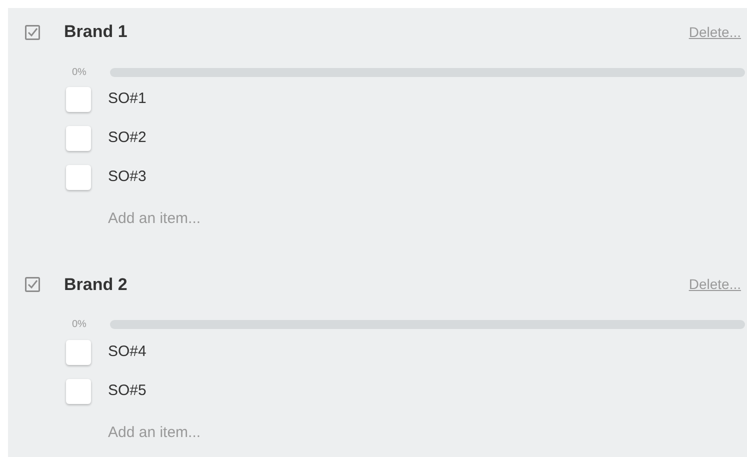  Describe the element at coordinates (127, 352) in the screenshot. I see `checklist-item-label: SO#4` at that location.